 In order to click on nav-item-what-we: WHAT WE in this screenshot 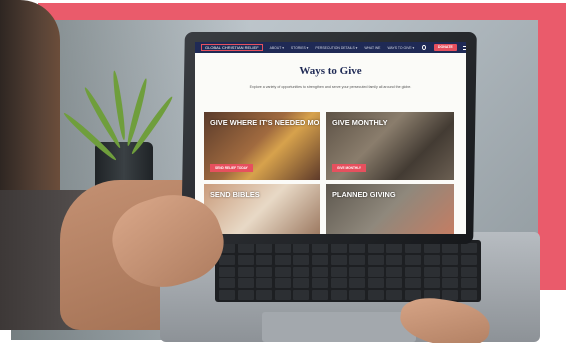, I will do `click(372, 48)`.